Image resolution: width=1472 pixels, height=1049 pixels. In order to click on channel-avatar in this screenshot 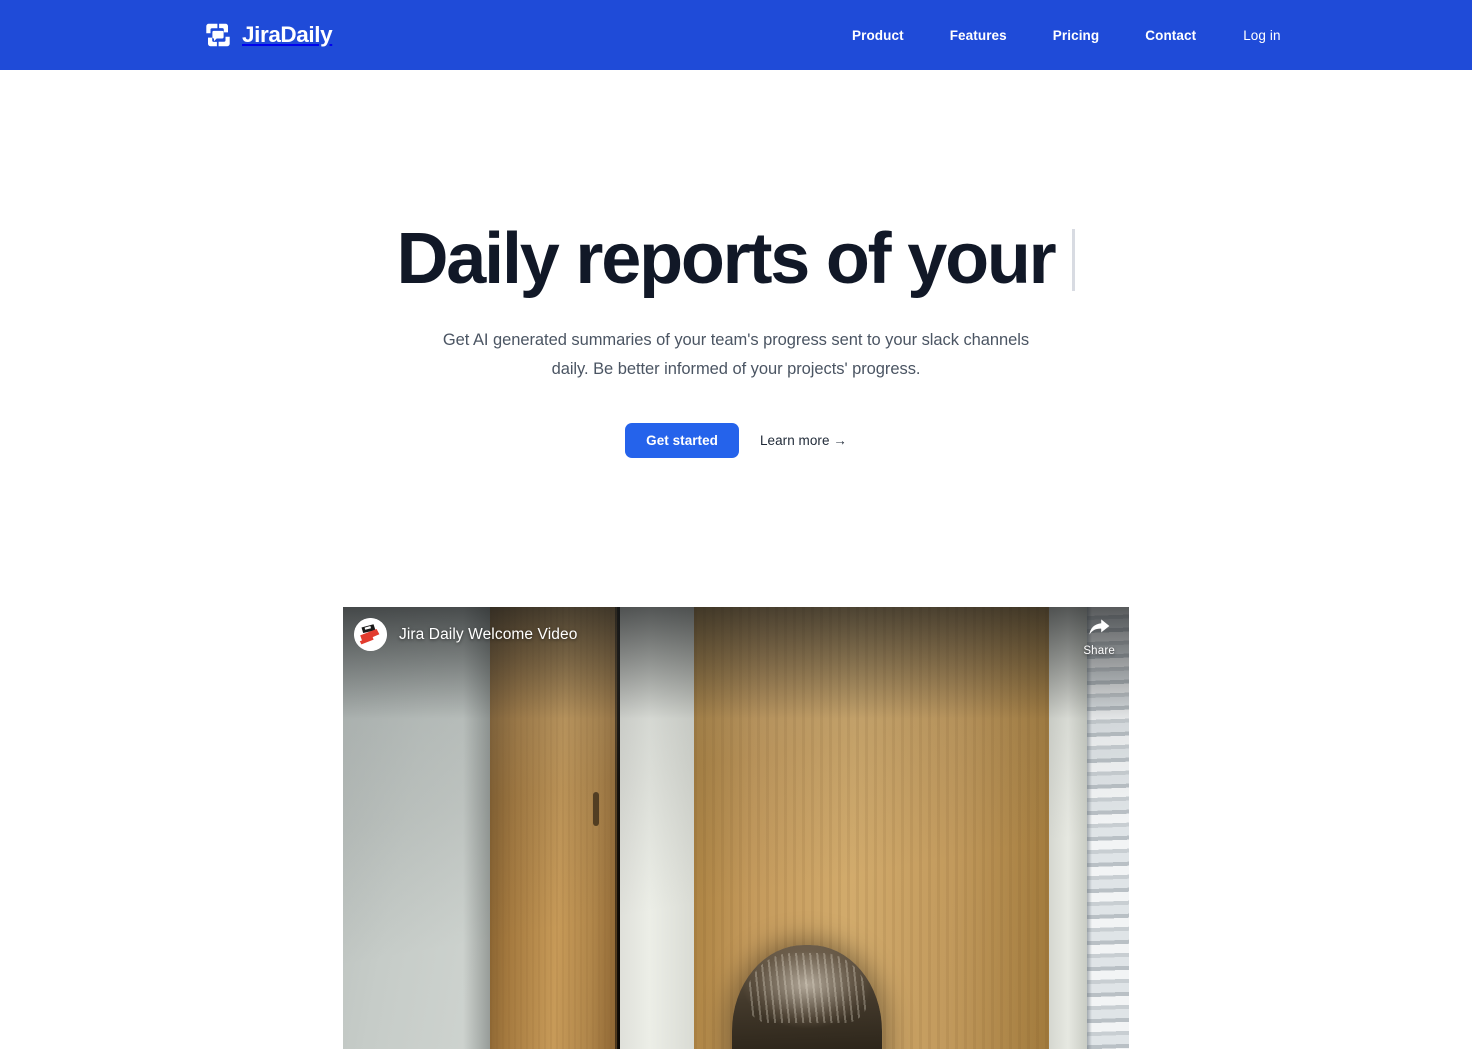, I will do `click(370, 634)`.